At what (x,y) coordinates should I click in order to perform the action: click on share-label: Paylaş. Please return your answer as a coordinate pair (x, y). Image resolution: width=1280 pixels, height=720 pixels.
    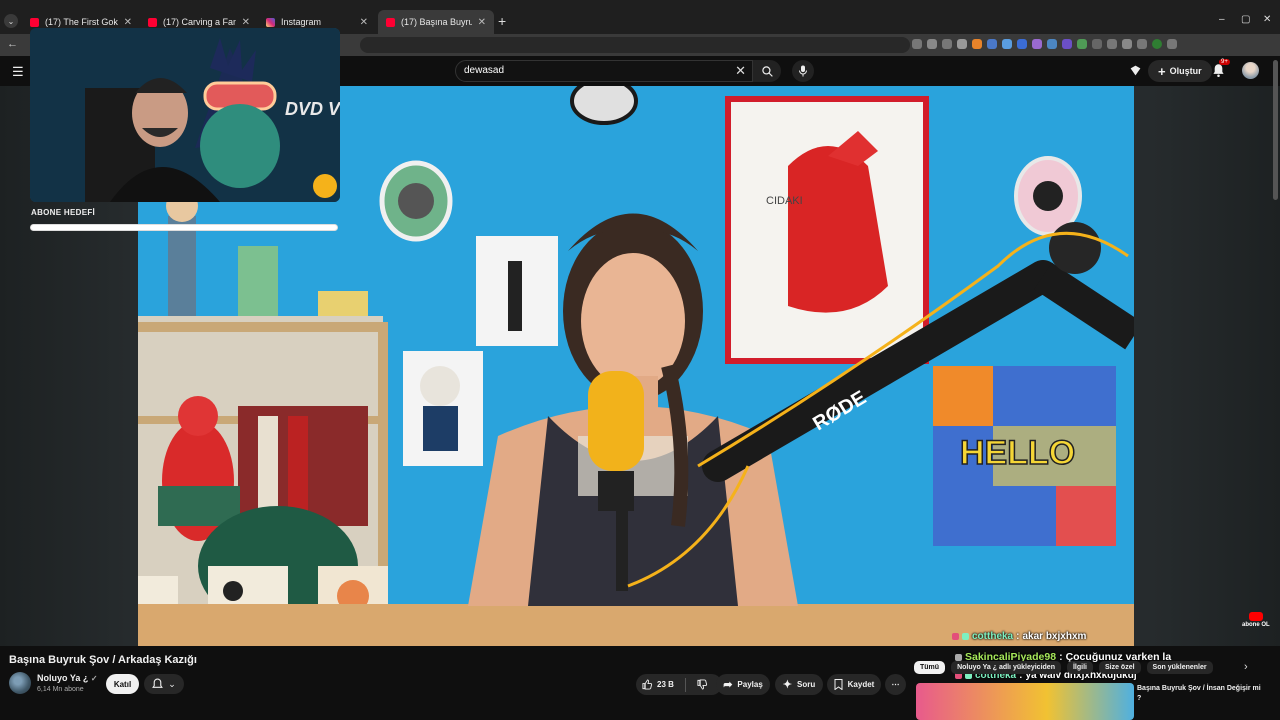
    Looking at the image, I should click on (750, 684).